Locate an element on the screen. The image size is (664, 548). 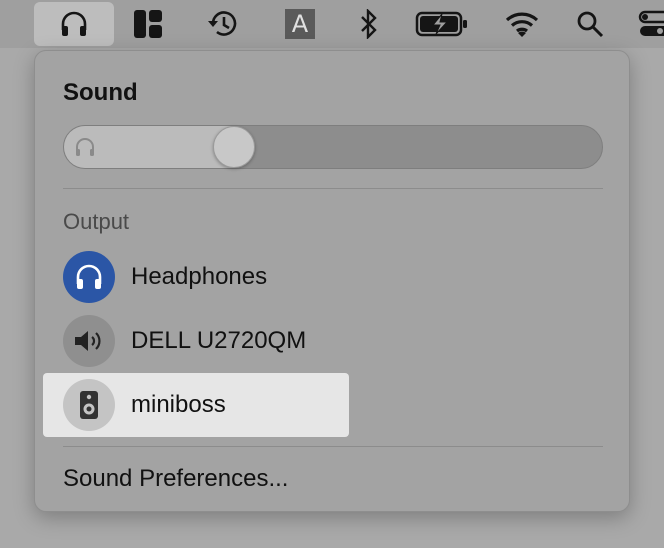
panel-title: Sound is located at coordinates (100, 92).